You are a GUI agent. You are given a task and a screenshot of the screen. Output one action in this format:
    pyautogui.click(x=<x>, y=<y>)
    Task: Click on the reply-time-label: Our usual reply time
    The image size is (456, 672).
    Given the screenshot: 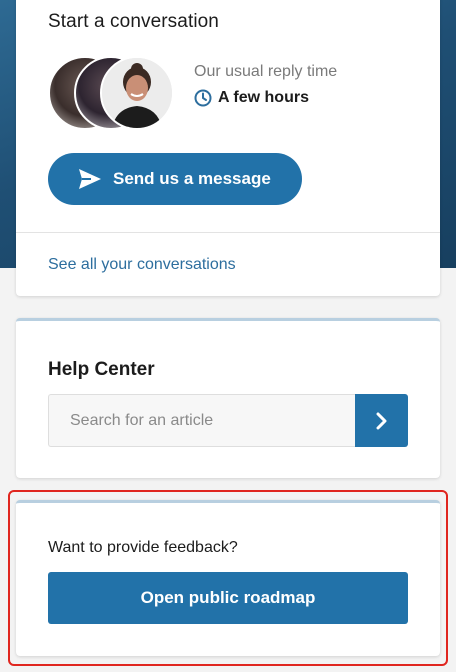 What is the action you would take?
    pyautogui.click(x=266, y=71)
    